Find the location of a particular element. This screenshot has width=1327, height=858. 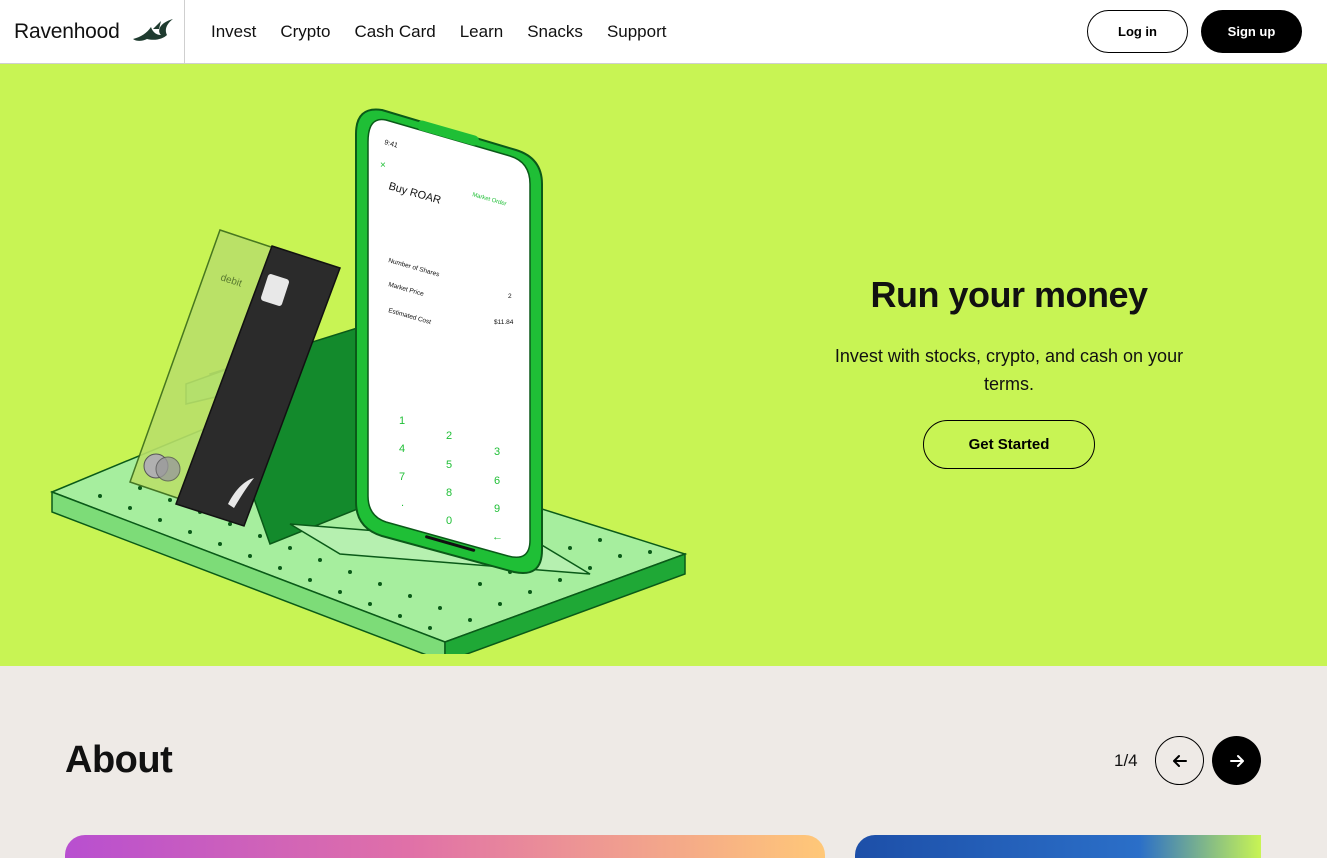

carousel-pager: 1/4 is located at coordinates (1126, 760).